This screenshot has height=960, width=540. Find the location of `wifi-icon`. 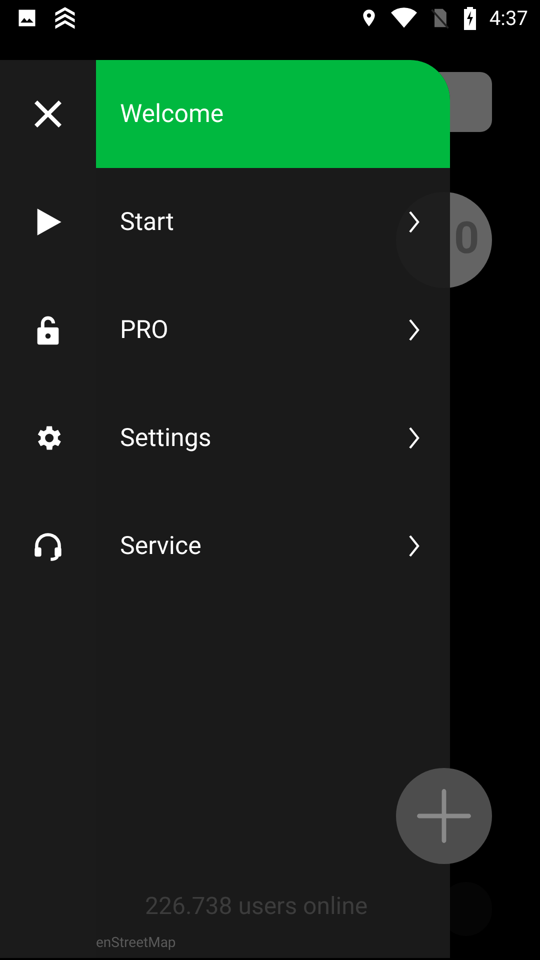

wifi-icon is located at coordinates (404, 18).